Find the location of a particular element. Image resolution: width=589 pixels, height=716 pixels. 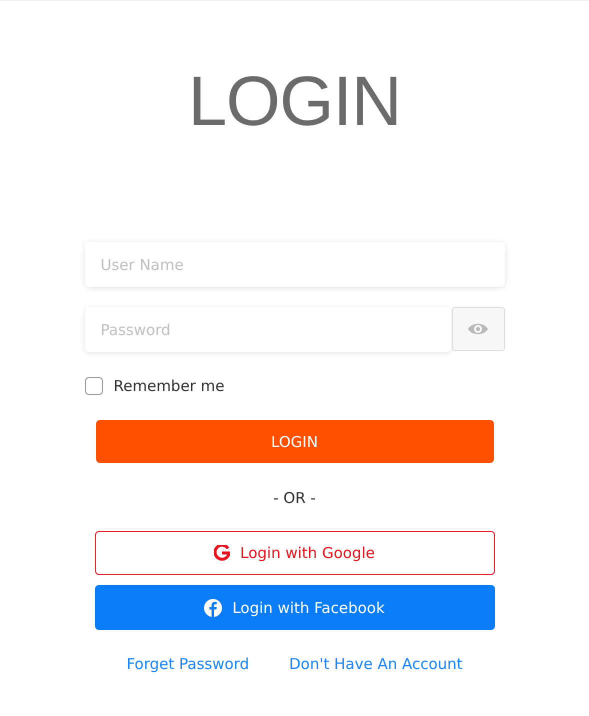

eye-icon is located at coordinates (478, 329).